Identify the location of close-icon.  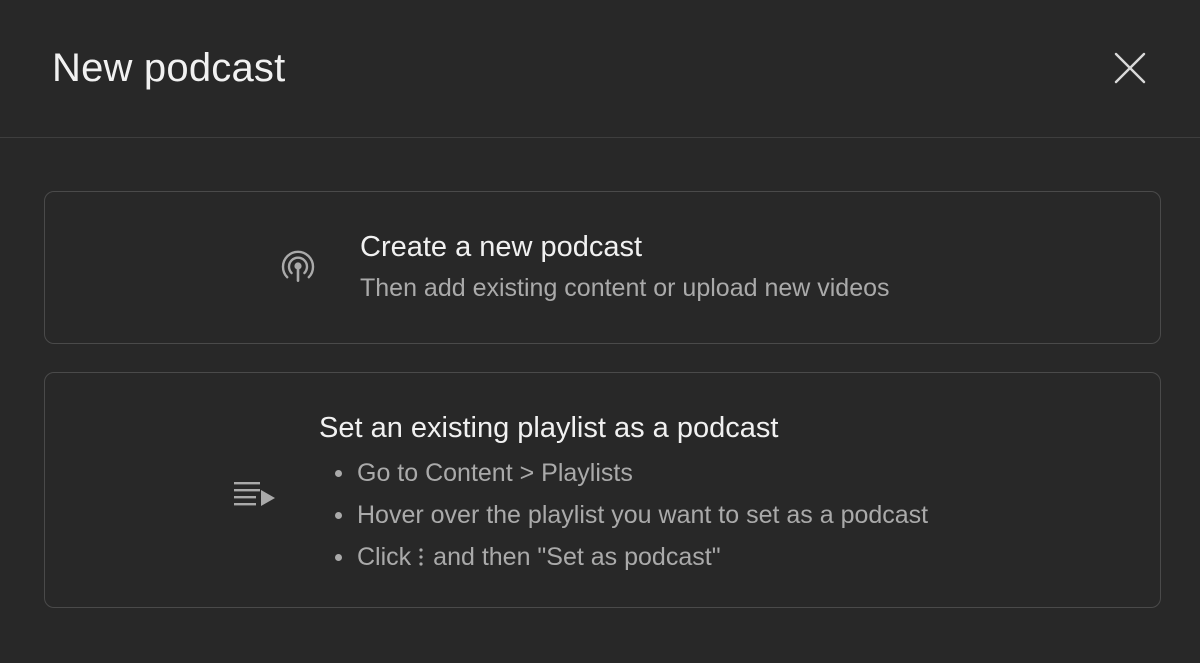
(1130, 68).